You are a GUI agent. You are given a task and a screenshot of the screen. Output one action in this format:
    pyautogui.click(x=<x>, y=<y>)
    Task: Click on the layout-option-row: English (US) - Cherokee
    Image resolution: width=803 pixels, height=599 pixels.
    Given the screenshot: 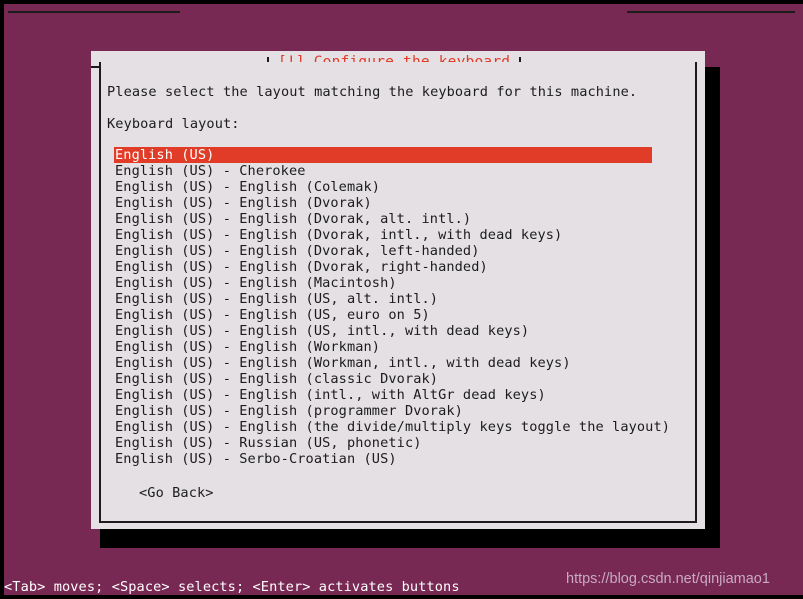 What is the action you would take?
    pyautogui.click(x=394, y=171)
    